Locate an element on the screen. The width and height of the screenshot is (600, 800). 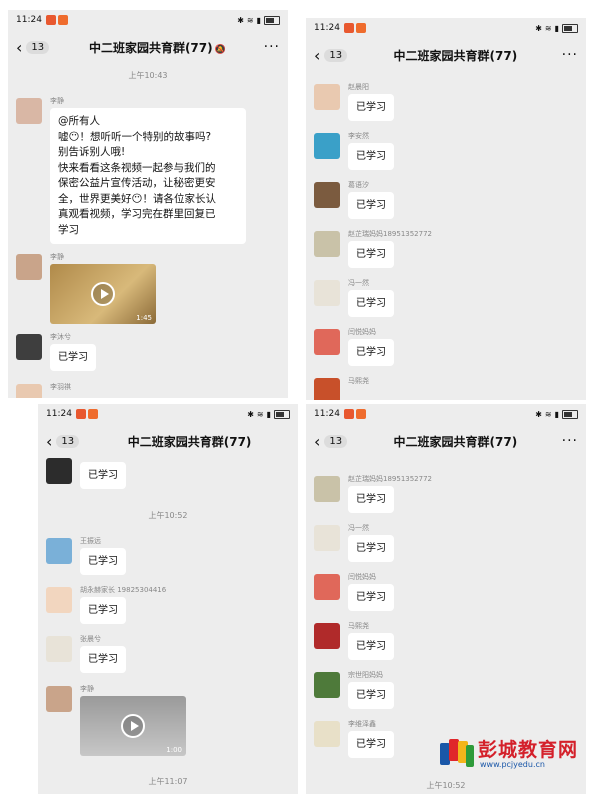
message-line: 保密公益片宣传活动，让秘密更安 is located at coordinates (137, 183).